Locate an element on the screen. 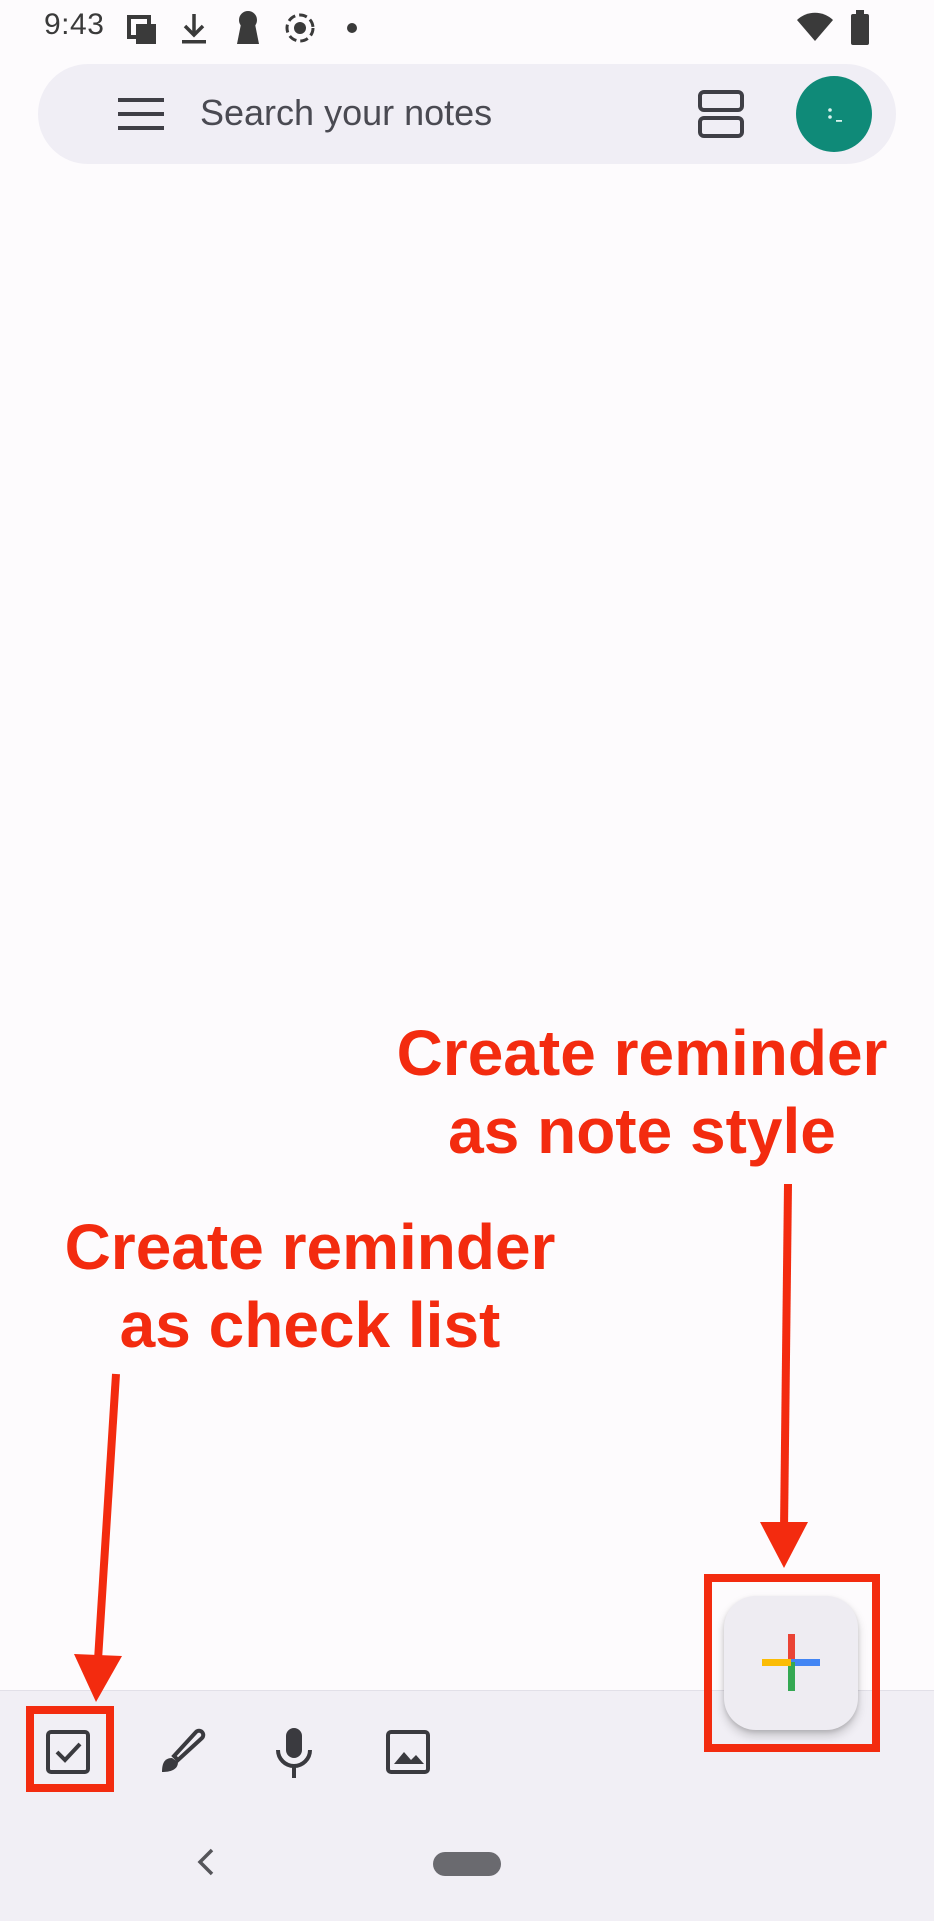 Image resolution: width=934 pixels, height=1921 pixels. checkbox-icon is located at coordinates (68, 1752).